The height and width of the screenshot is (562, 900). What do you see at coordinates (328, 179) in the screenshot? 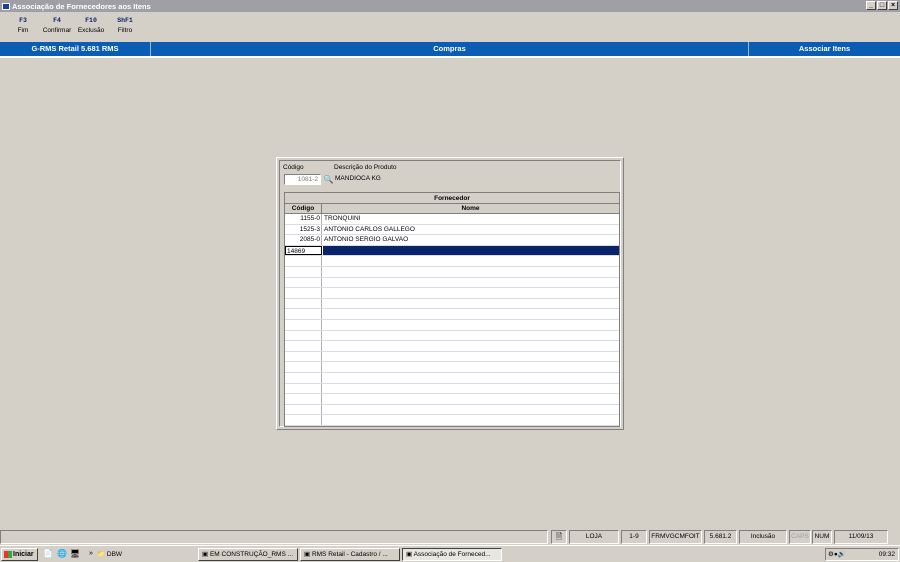
I see `binoculars-search-icon: 🔍` at bounding box center [328, 179].